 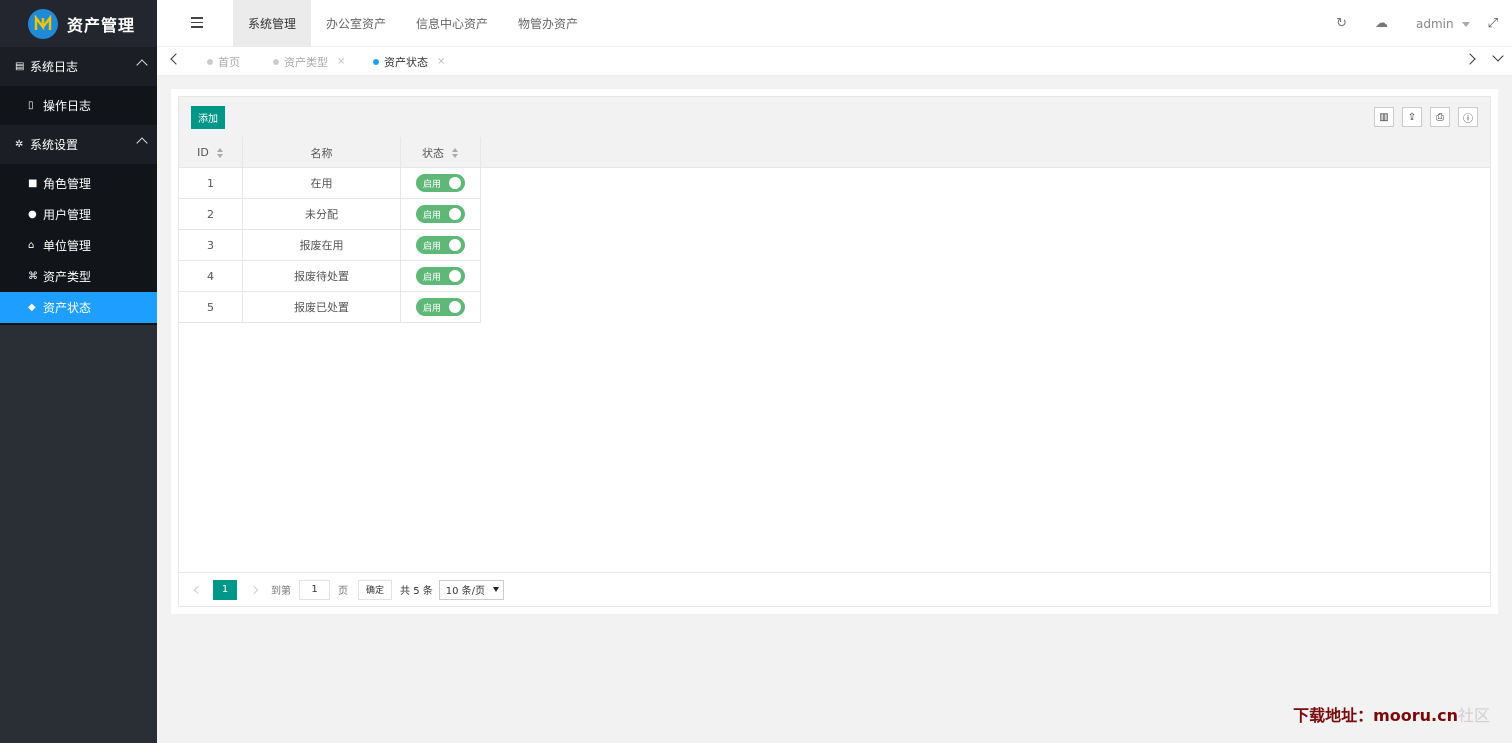 What do you see at coordinates (1468, 117) in the screenshot?
I see `info-icon: ⓘ` at bounding box center [1468, 117].